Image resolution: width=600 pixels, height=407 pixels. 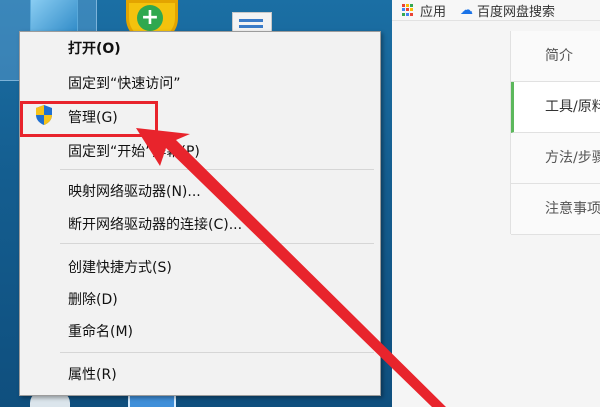 What do you see at coordinates (555, 209) in the screenshot?
I see `toc-item-notes: 注意事项` at bounding box center [555, 209].